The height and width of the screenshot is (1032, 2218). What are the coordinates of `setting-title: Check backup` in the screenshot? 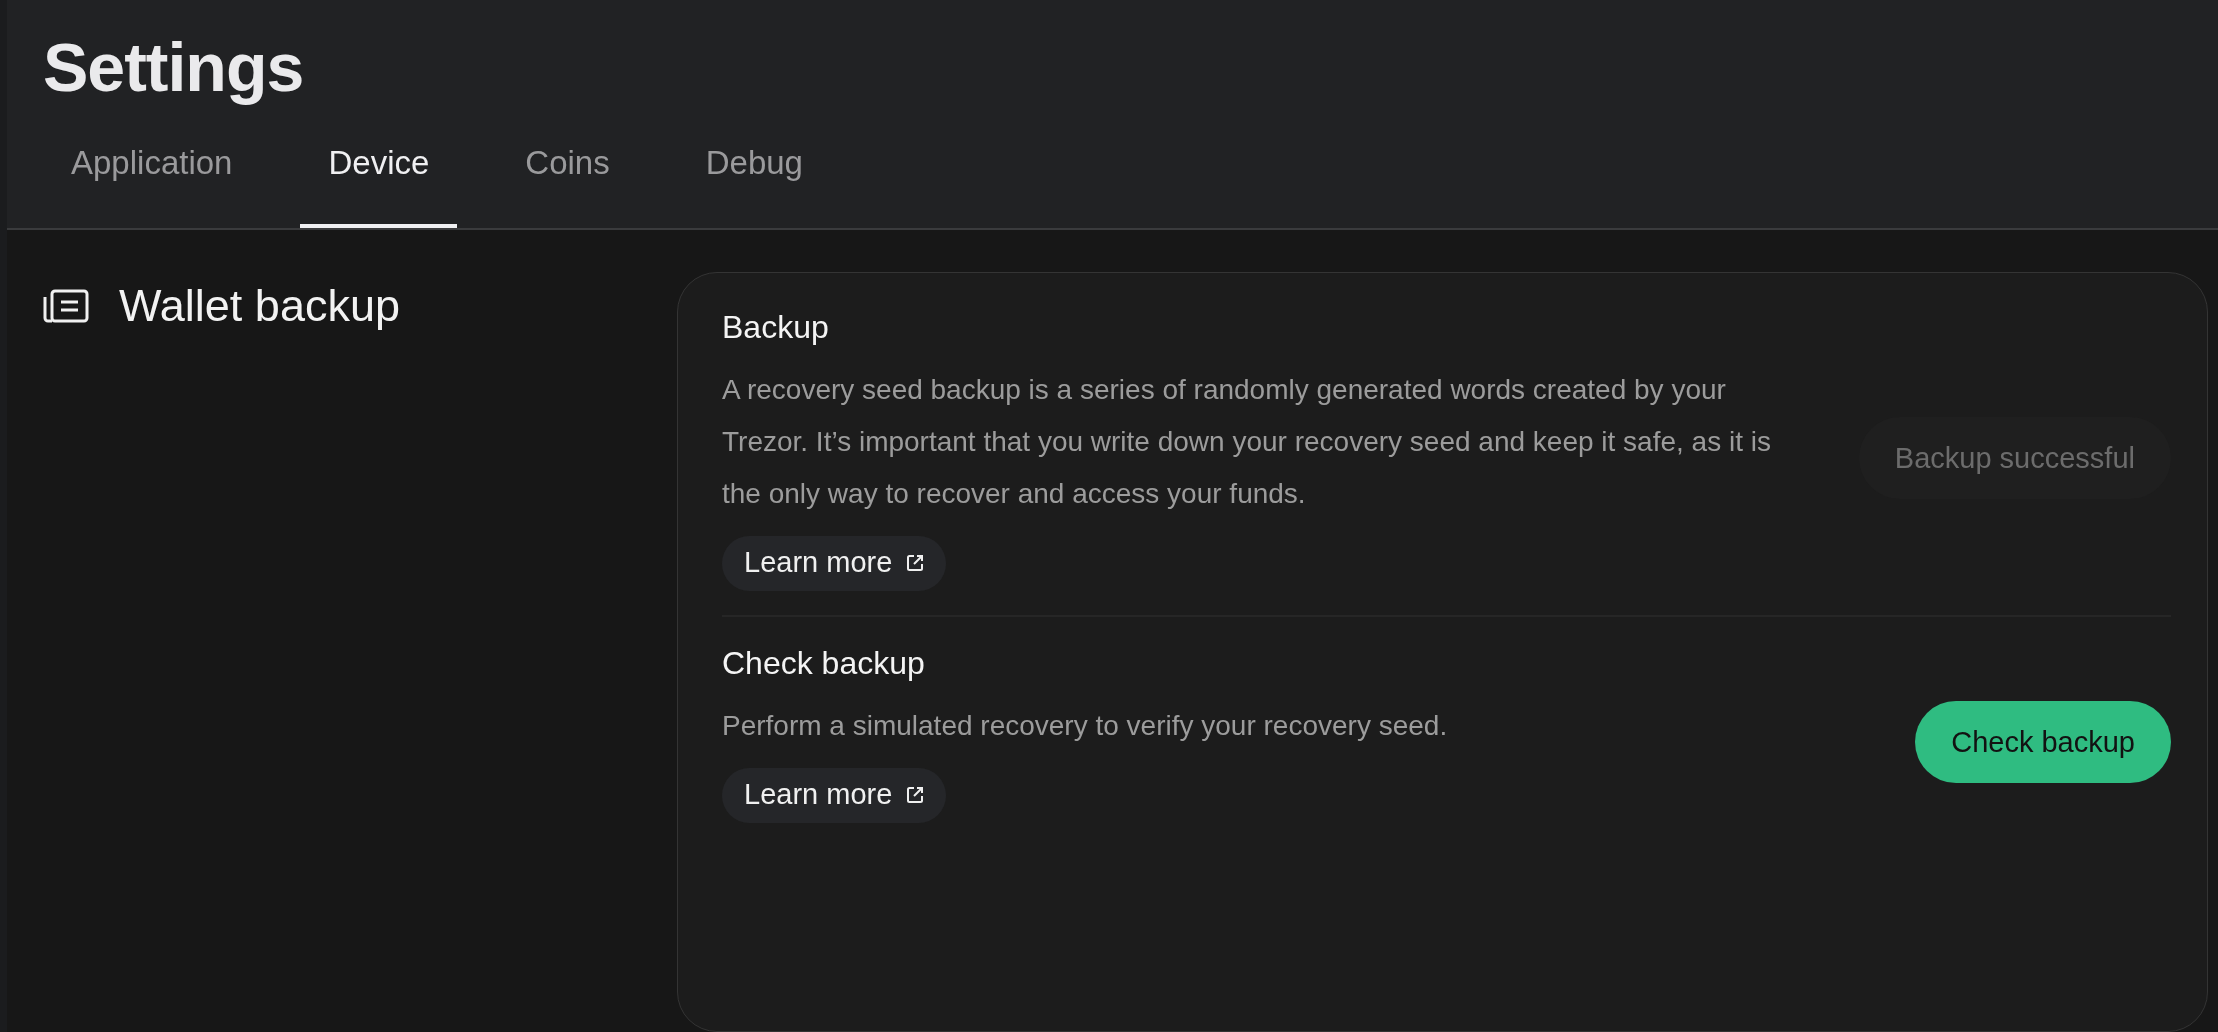 It's located at (823, 663).